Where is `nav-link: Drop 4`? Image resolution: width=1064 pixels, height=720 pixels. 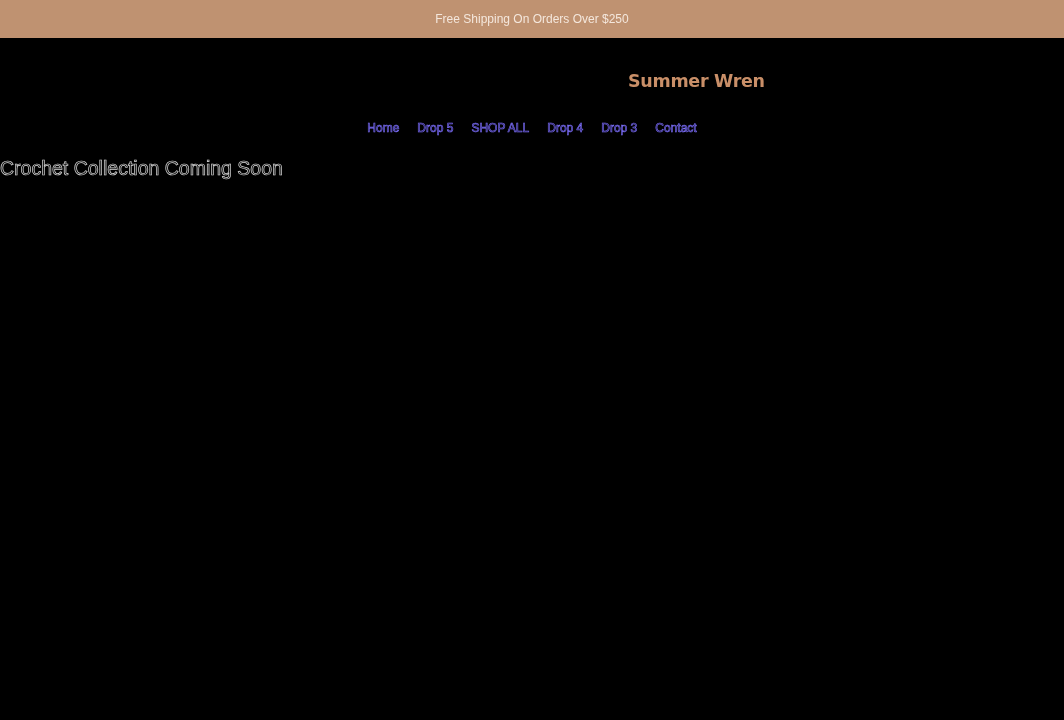 nav-link: Drop 4 is located at coordinates (565, 128).